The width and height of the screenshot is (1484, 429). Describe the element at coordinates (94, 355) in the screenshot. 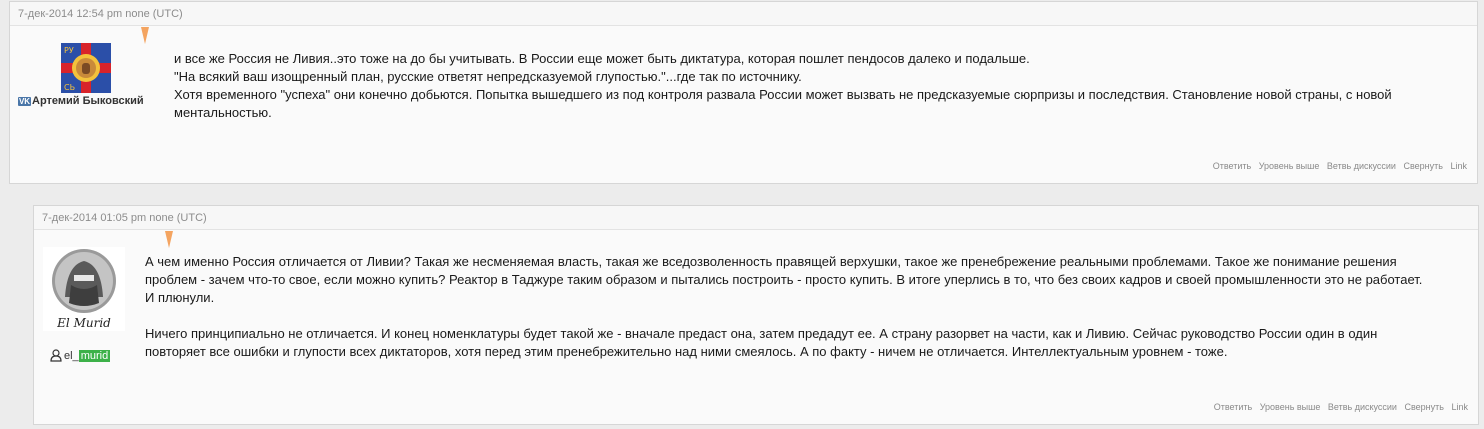

I see `author-name-highlight: murid` at that location.